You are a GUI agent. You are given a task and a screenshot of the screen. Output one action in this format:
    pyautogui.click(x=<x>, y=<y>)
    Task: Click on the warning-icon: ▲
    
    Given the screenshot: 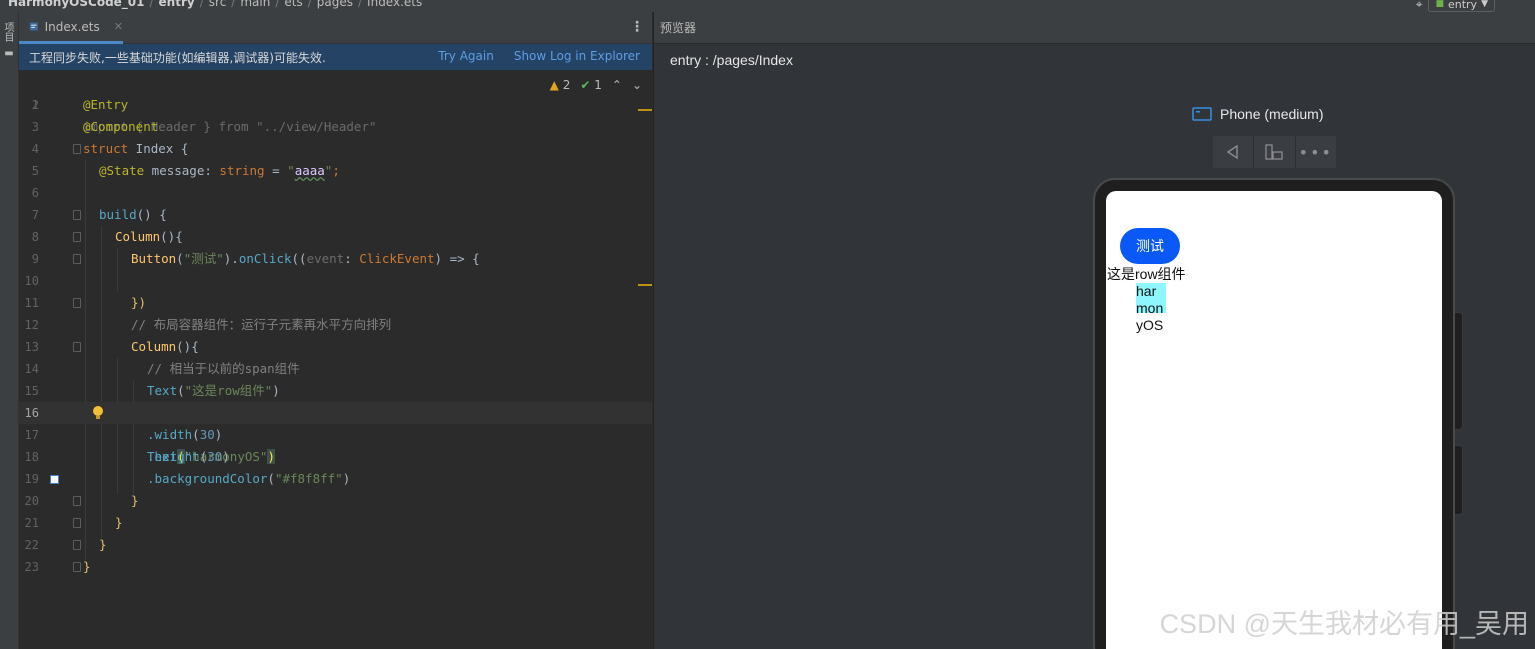 What is the action you would take?
    pyautogui.click(x=554, y=85)
    